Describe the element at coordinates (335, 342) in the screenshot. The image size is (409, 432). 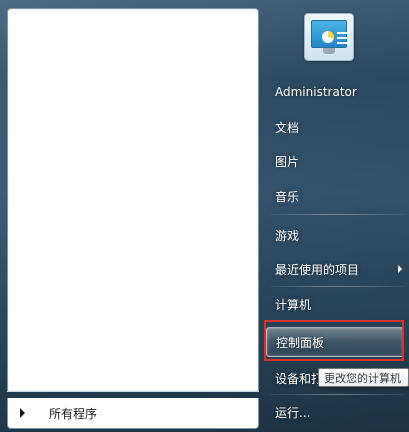
I see `control-panel-link: 控制面板` at that location.